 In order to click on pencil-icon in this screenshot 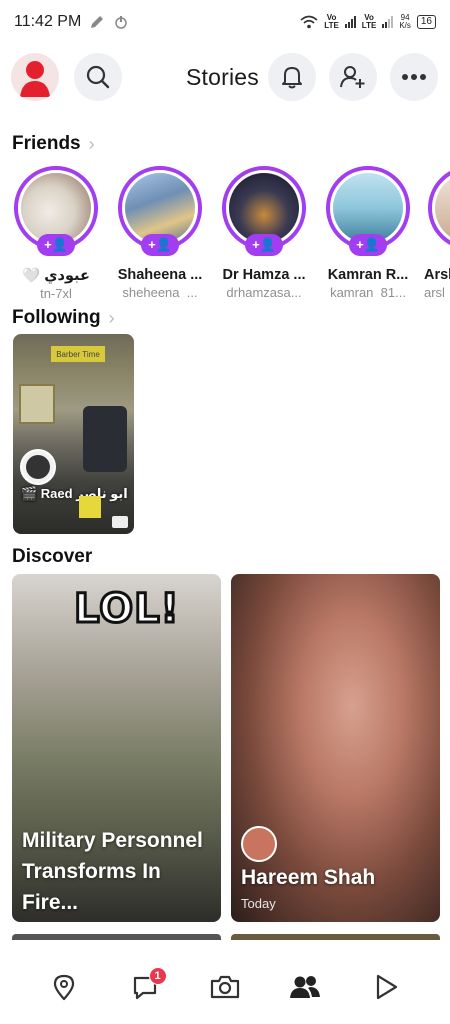, I will do `click(97, 22)`.